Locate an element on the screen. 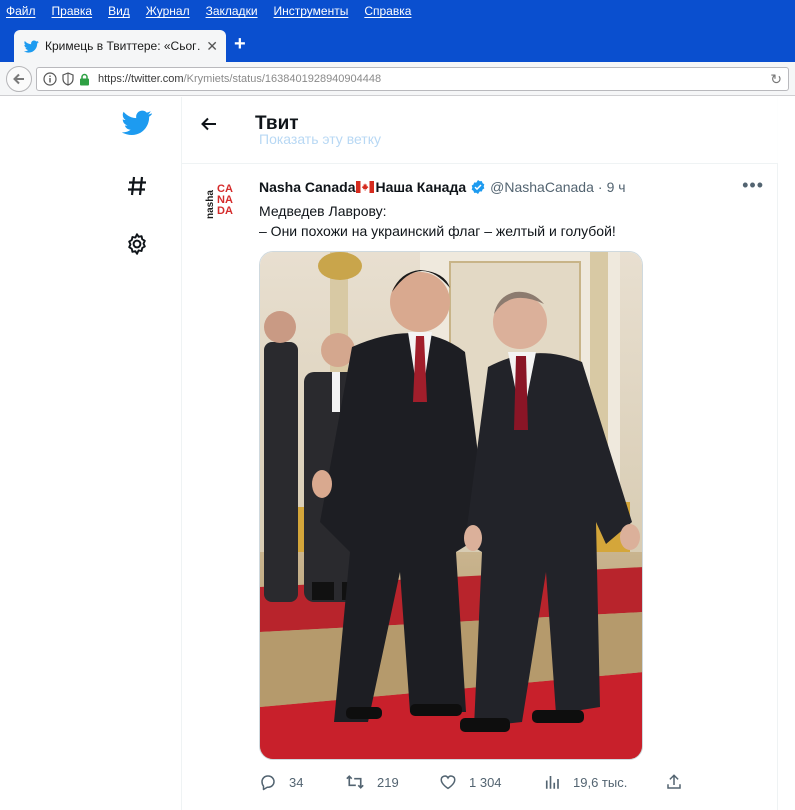  more-options-icon: ••• is located at coordinates (753, 185).